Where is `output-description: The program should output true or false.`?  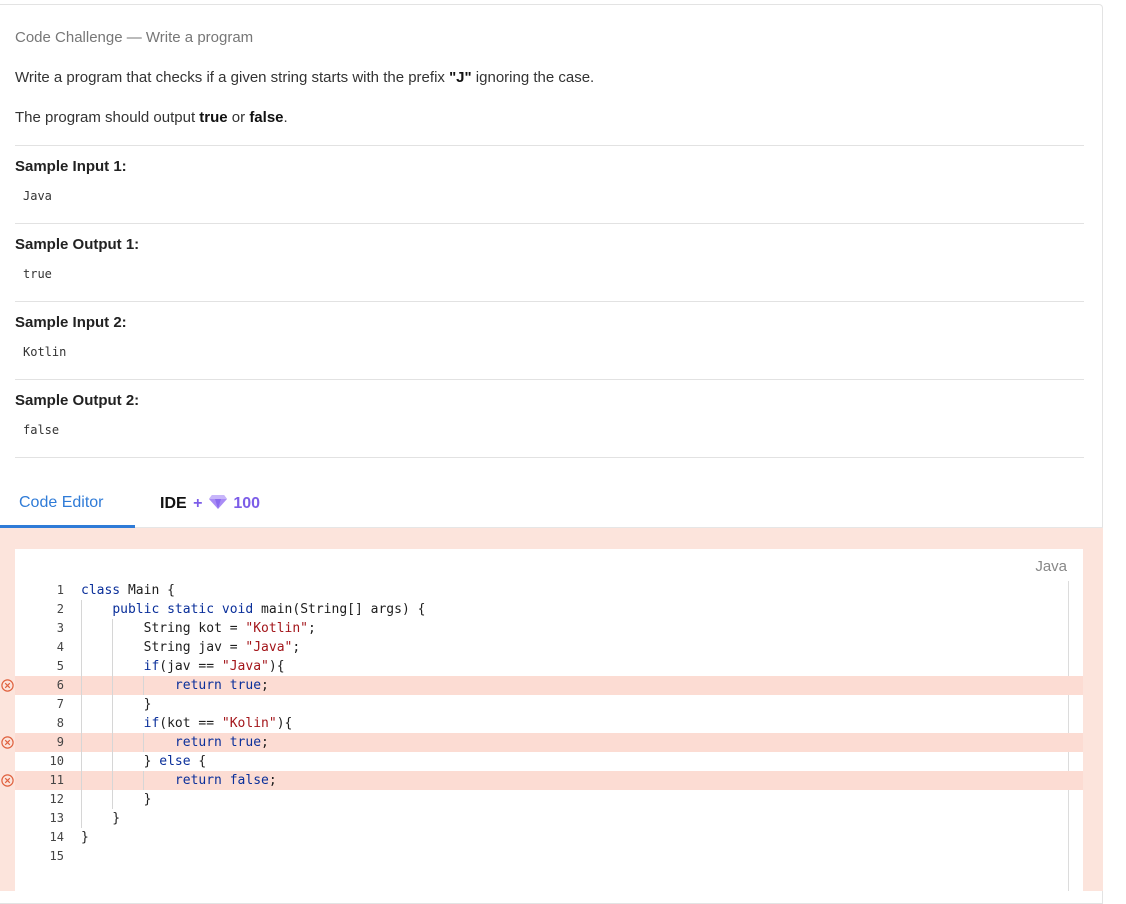
output-description: The program should output true or false. is located at coordinates (151, 117).